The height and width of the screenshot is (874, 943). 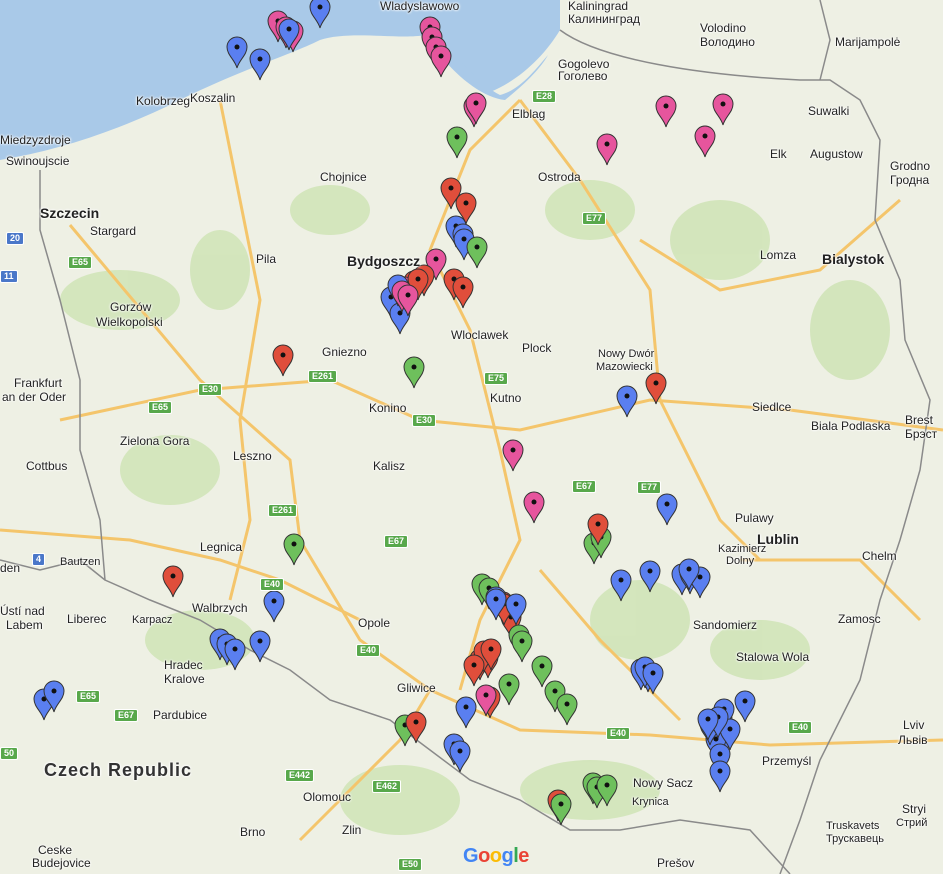 What do you see at coordinates (663, 783) in the screenshot?
I see `place-label: Nowy Sacz` at bounding box center [663, 783].